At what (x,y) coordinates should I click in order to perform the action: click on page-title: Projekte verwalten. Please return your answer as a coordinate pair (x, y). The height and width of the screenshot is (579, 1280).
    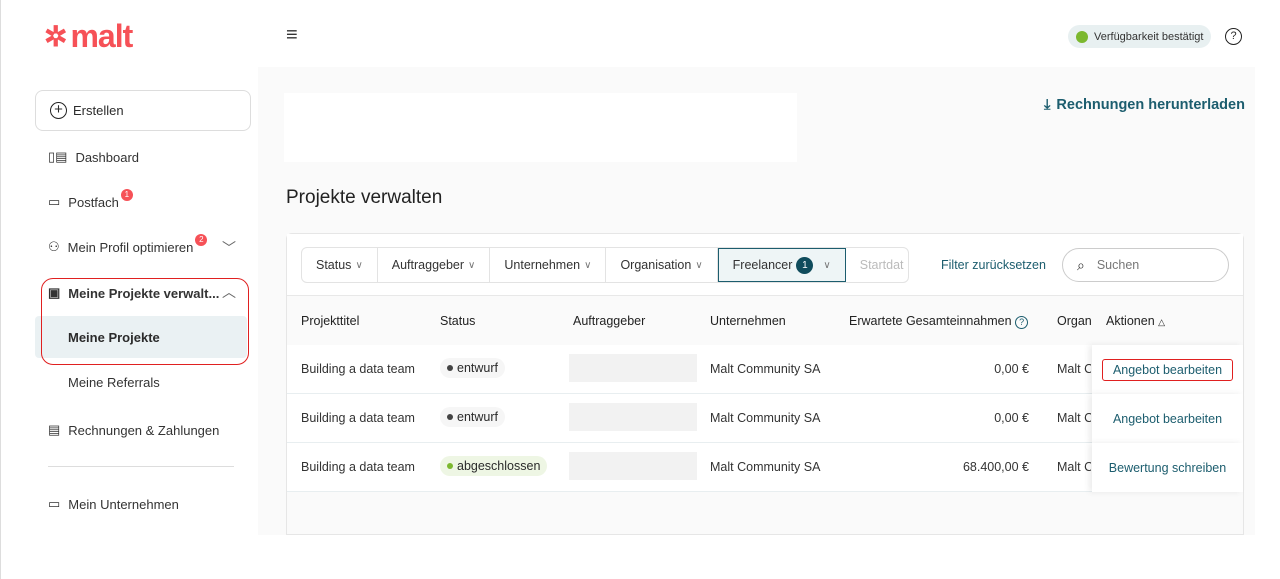
    Looking at the image, I should click on (364, 197).